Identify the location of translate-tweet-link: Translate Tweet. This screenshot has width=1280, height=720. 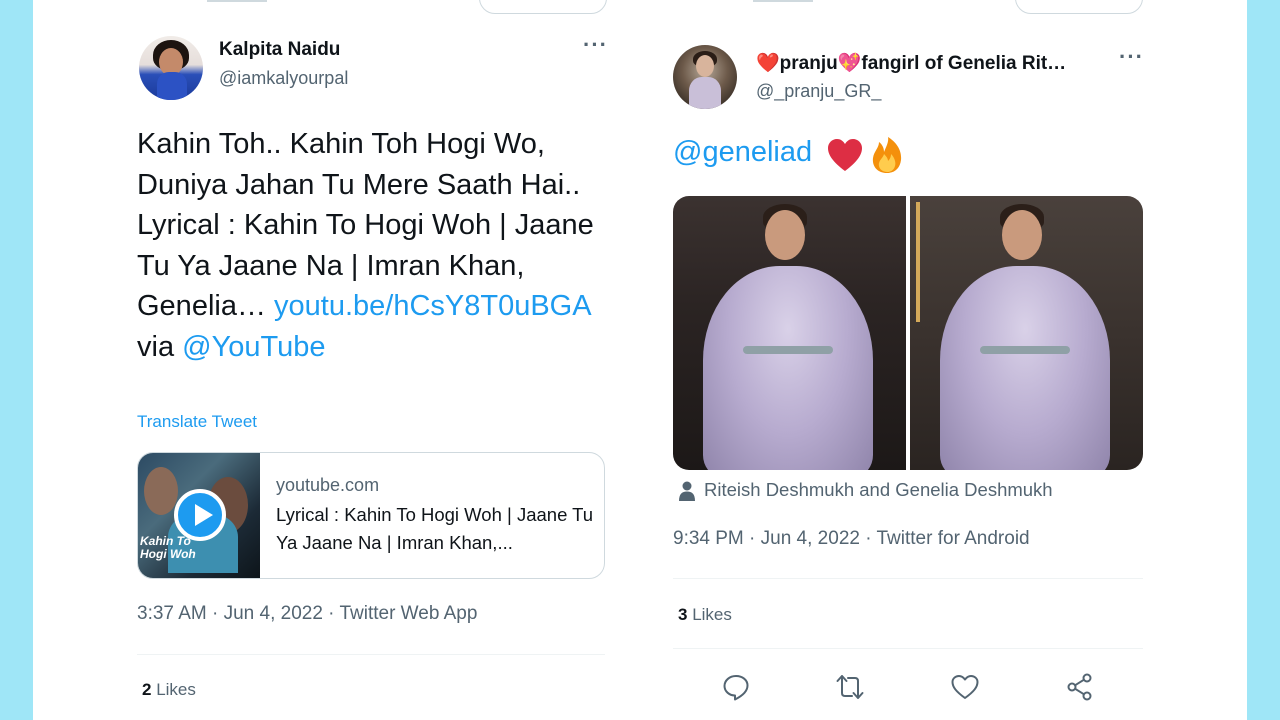
(197, 422).